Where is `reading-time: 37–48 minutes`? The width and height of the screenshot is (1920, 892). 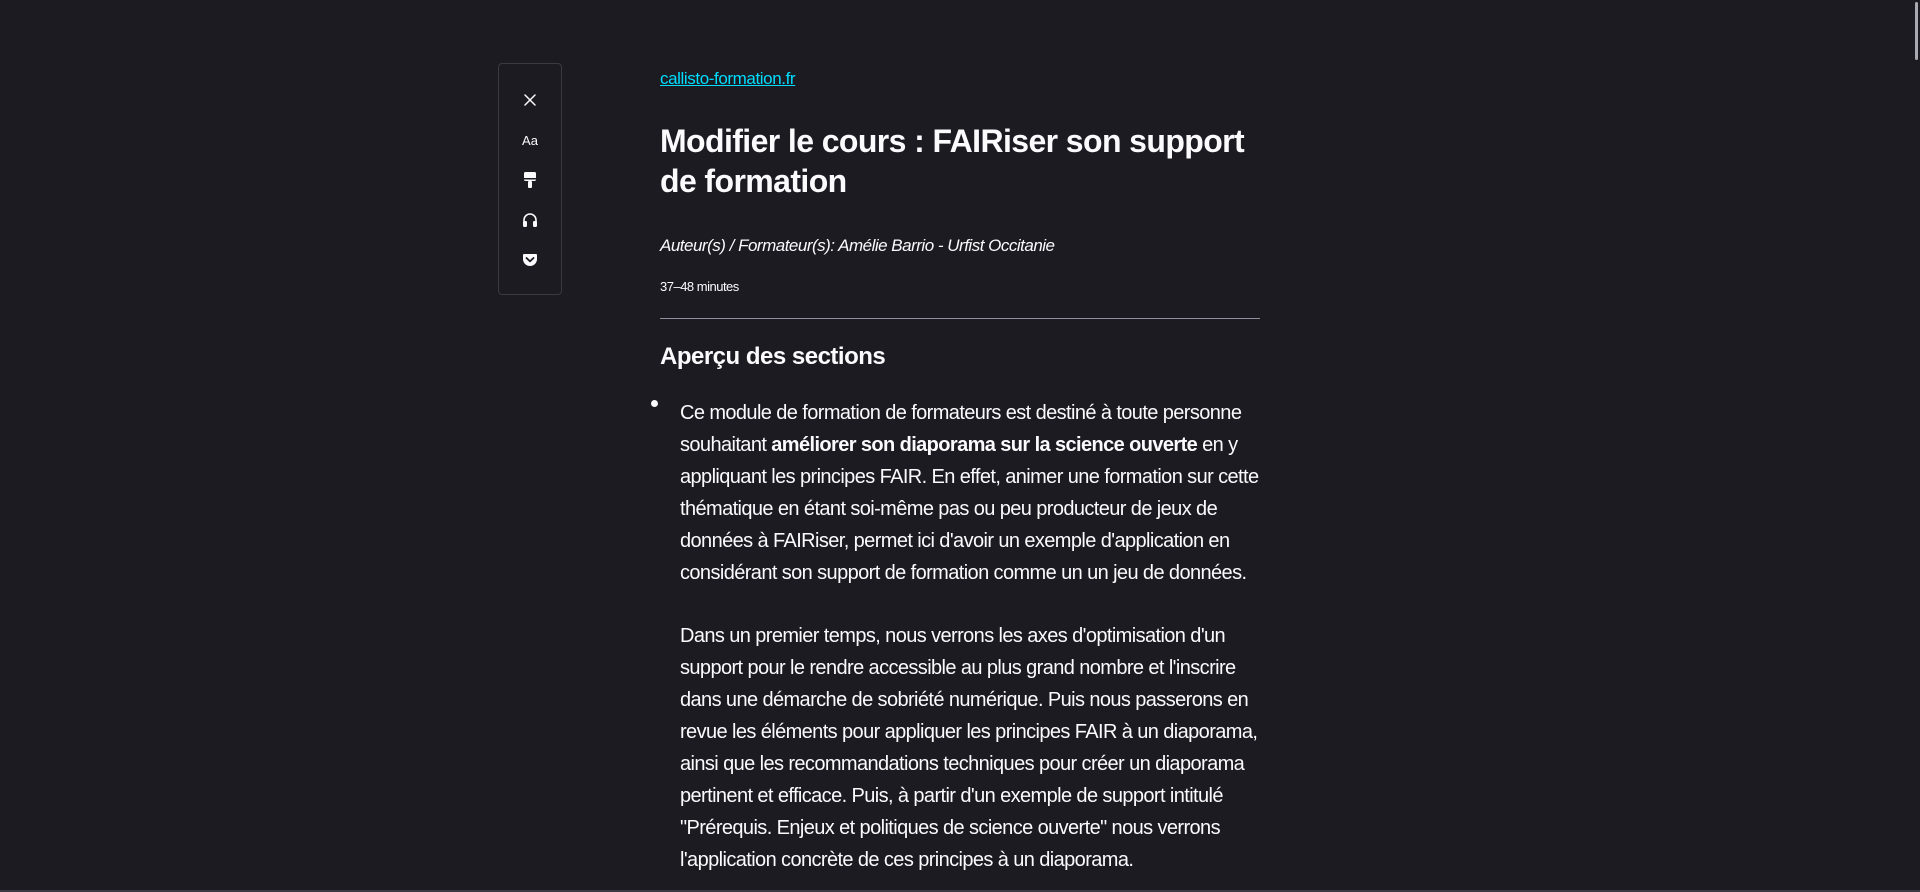 reading-time: 37–48 minutes is located at coordinates (699, 286).